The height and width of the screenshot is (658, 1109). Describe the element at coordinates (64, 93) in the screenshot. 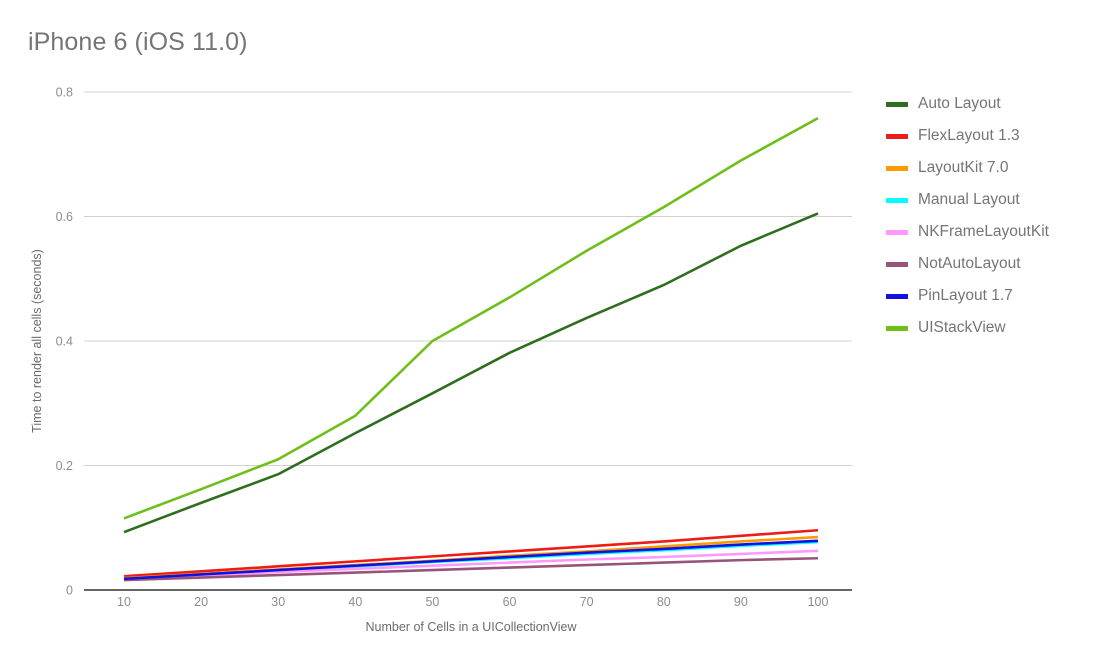

I see `y-axis-tick-label: 0.8` at that location.